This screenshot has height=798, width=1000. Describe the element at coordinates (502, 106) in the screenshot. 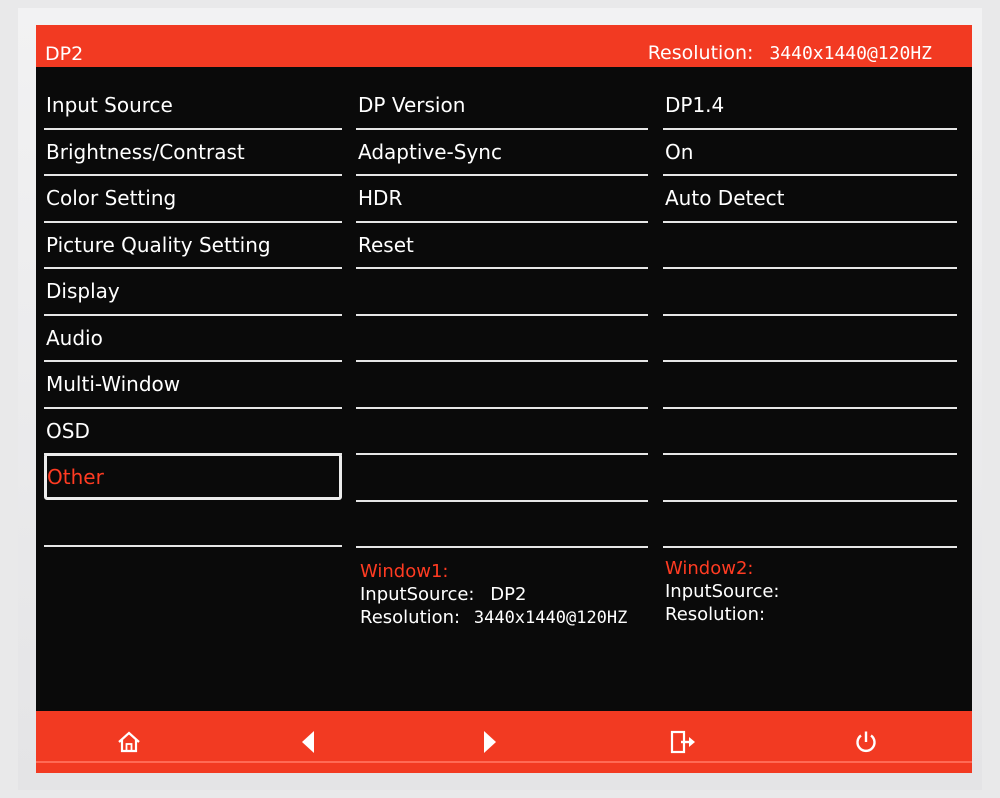

I see `submenu-item-dp-version: DP Version` at that location.